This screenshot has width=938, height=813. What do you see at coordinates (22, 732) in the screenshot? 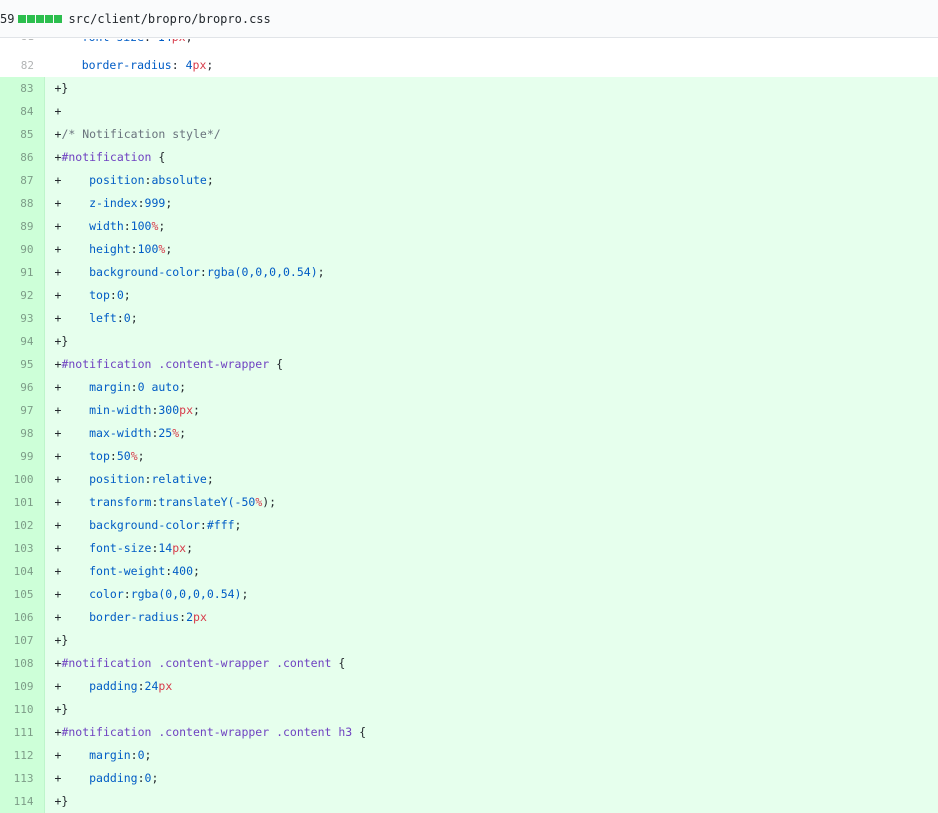
I see `line-number: 111` at bounding box center [22, 732].